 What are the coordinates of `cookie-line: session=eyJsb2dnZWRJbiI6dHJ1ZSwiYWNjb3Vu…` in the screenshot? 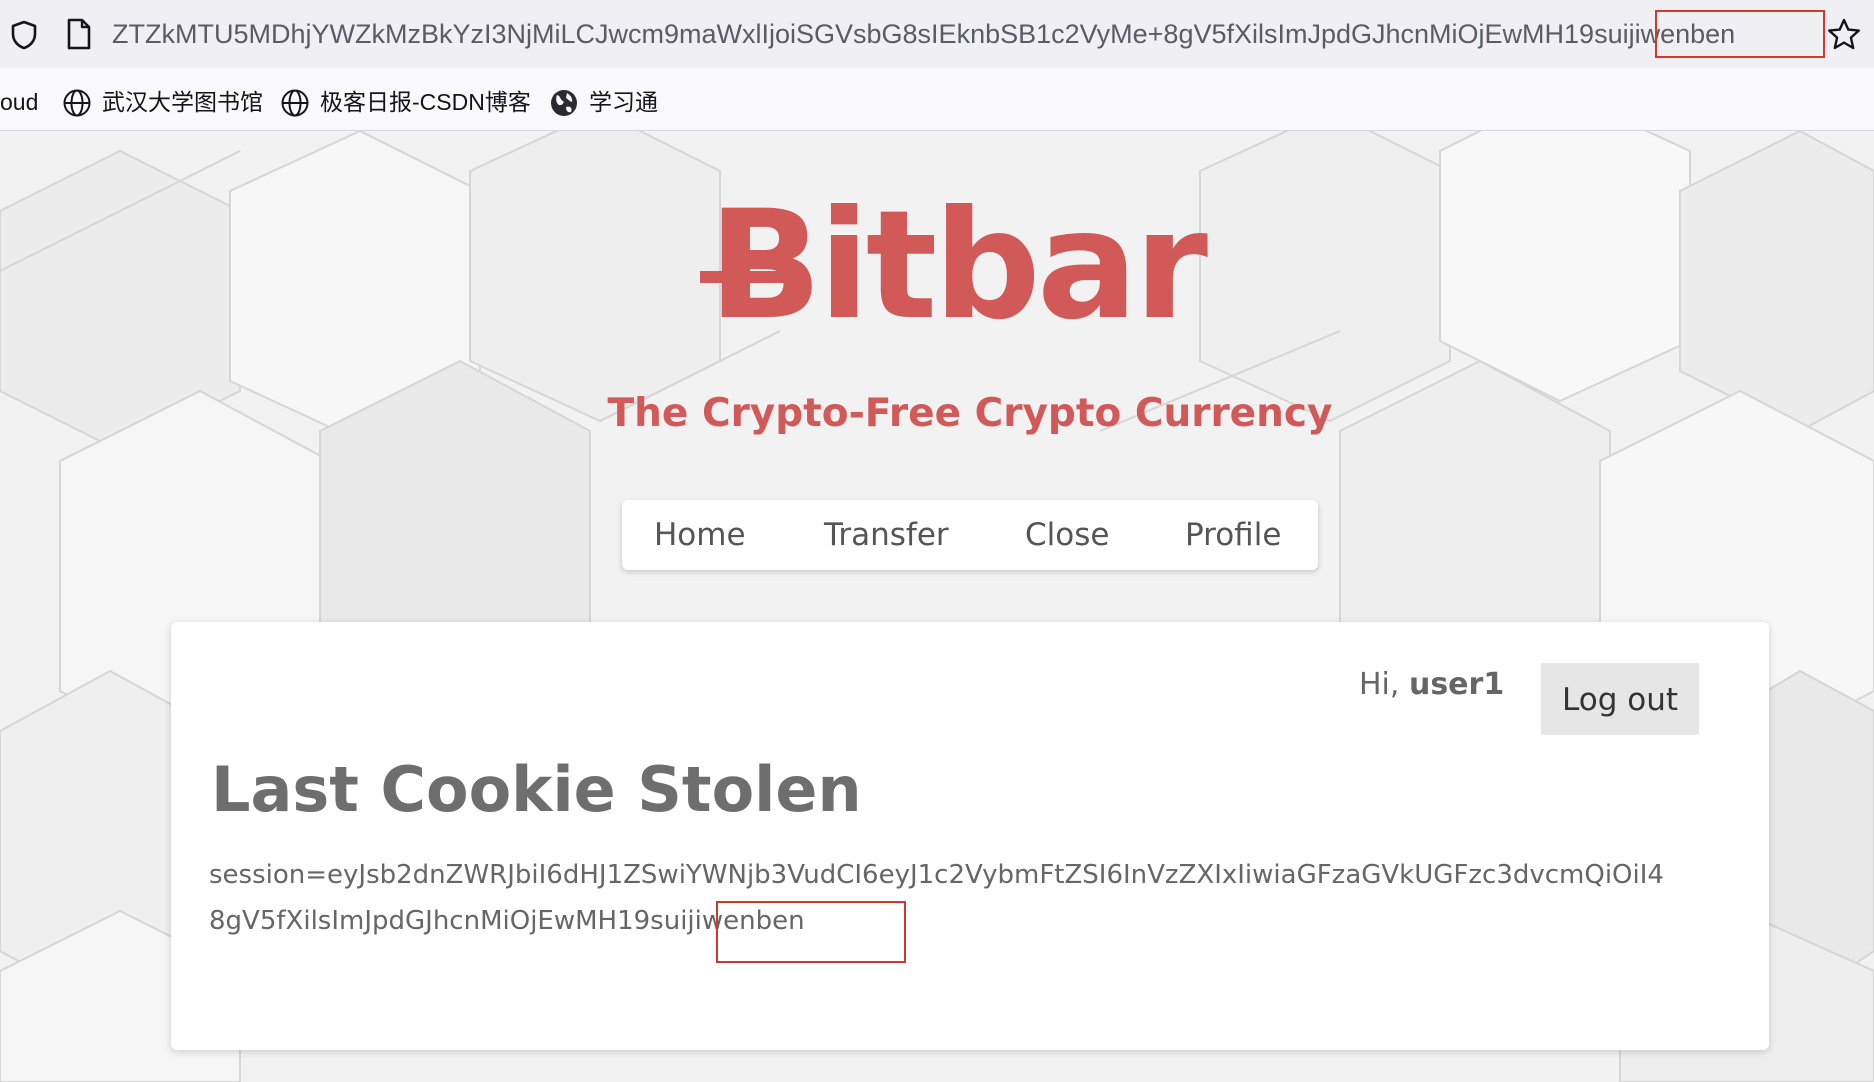 It's located at (936, 875).